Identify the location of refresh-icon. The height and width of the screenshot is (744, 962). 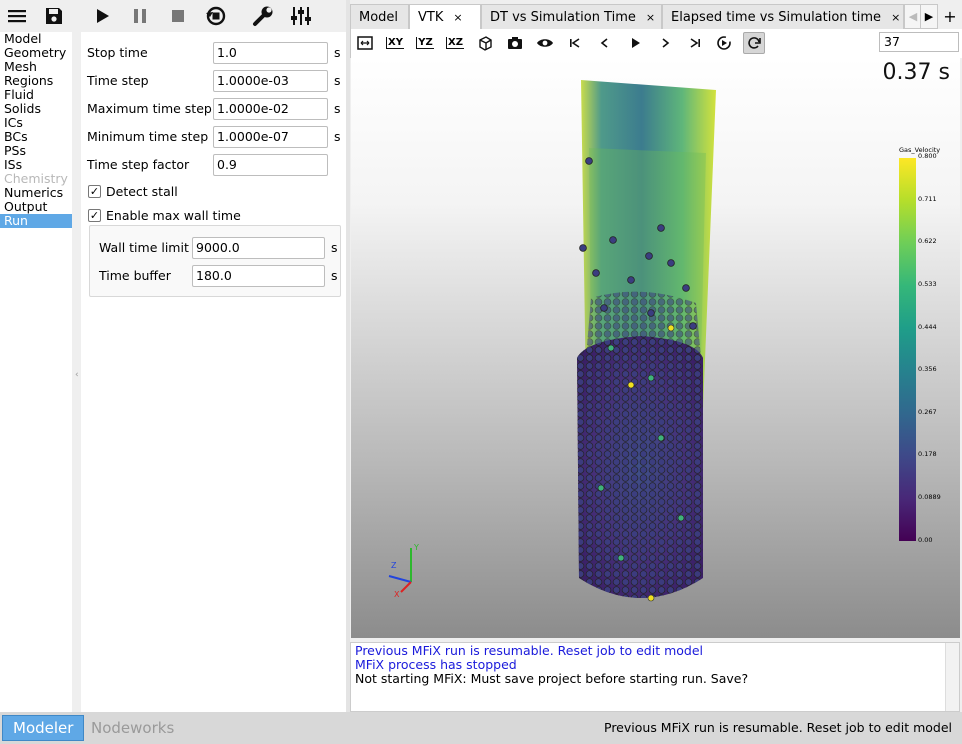
(754, 43).